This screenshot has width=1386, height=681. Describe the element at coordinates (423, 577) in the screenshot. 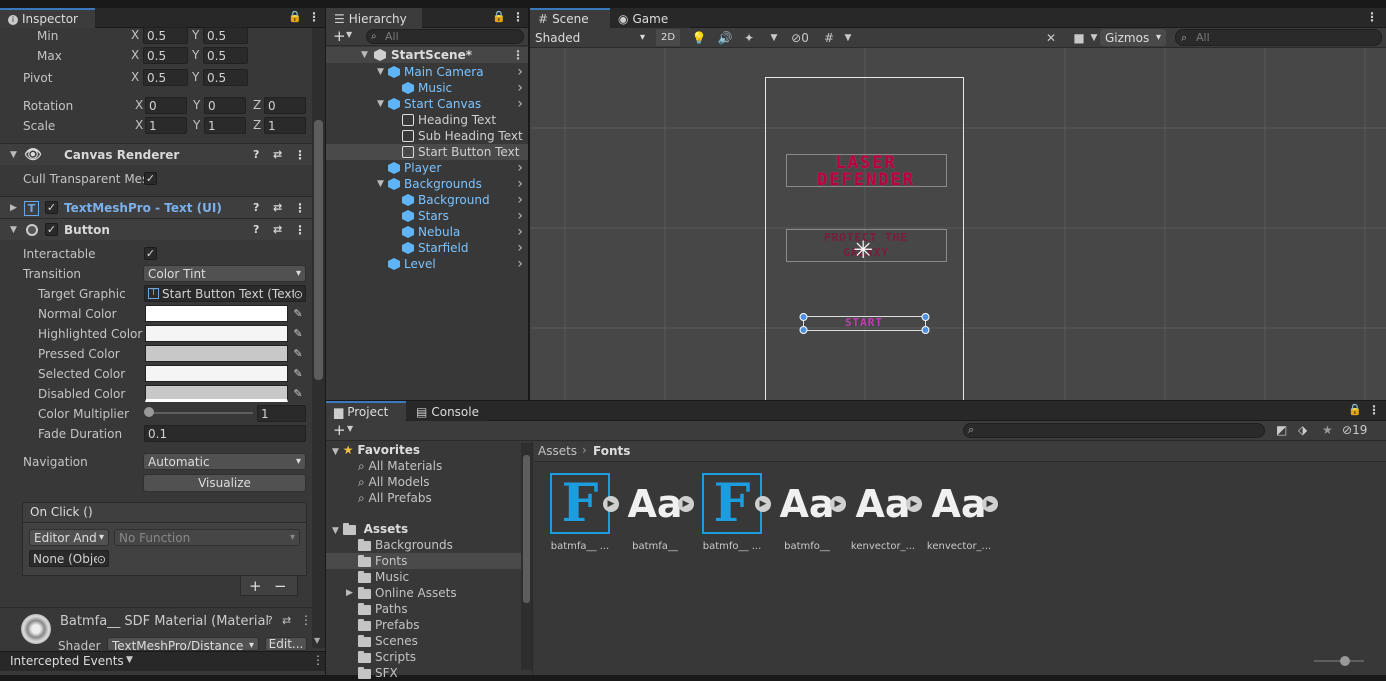

I see `folder-item: Music` at that location.